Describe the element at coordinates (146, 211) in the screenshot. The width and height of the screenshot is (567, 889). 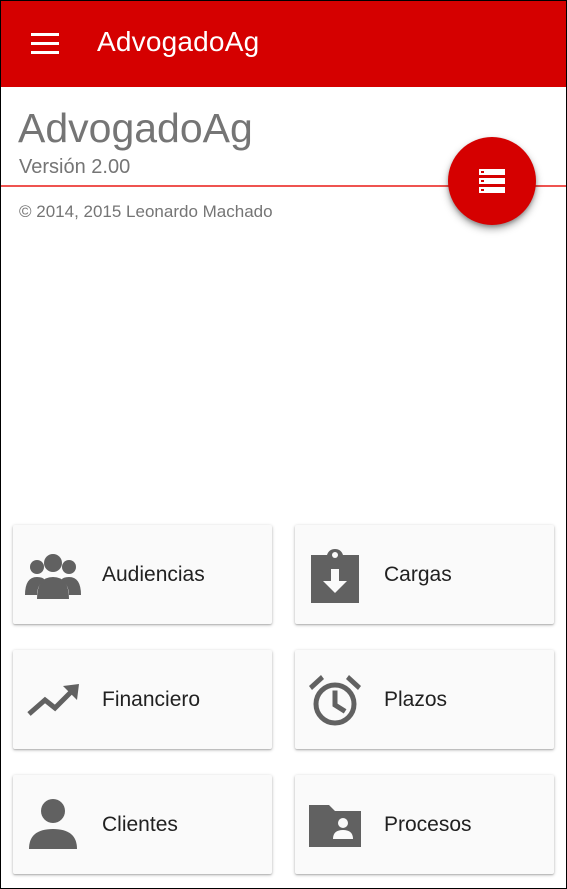
I see `copyright-text: © 2014, 2015 Leonardo Machado` at that location.